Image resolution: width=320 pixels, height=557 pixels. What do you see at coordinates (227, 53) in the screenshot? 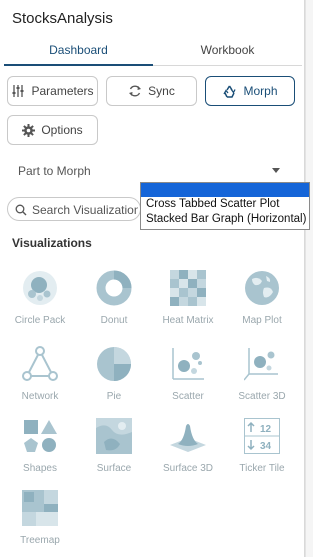
I see `tab-workbook: Workbook` at bounding box center [227, 53].